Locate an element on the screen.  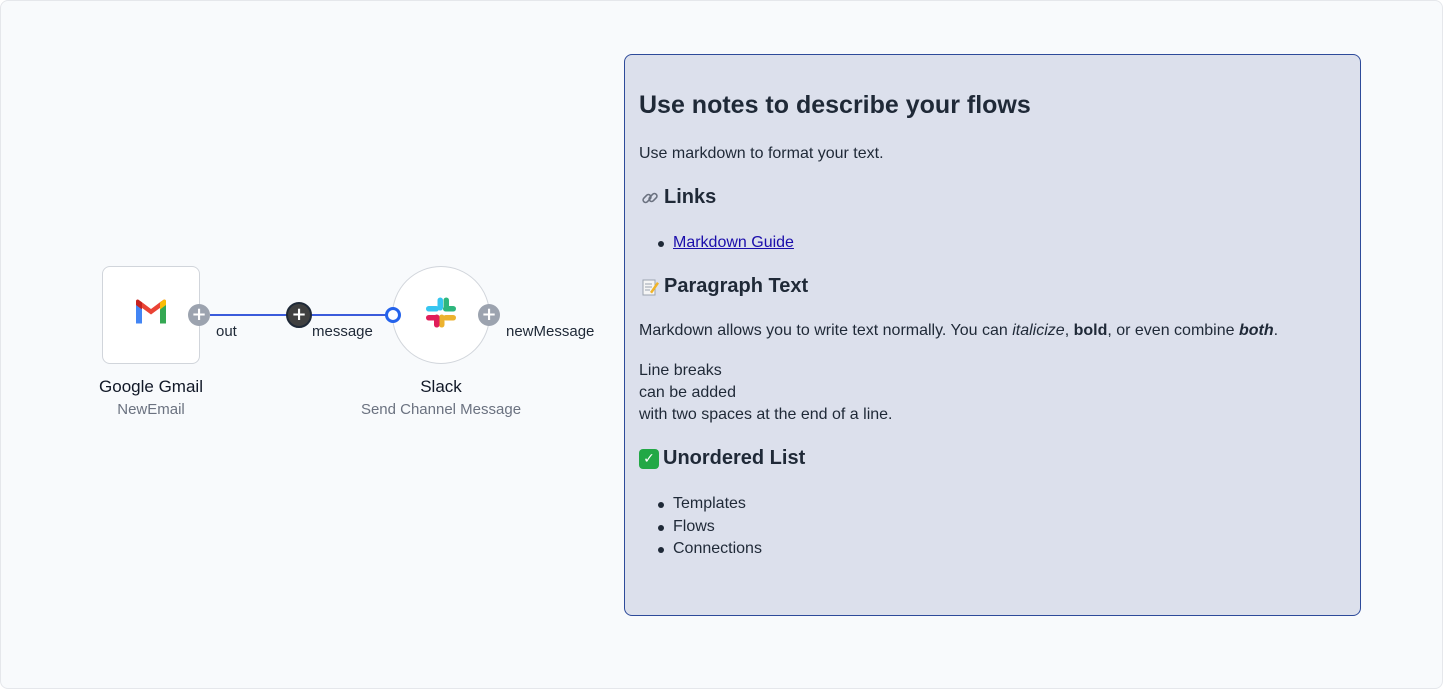
note-title: Use notes to describe your flows is located at coordinates (835, 105).